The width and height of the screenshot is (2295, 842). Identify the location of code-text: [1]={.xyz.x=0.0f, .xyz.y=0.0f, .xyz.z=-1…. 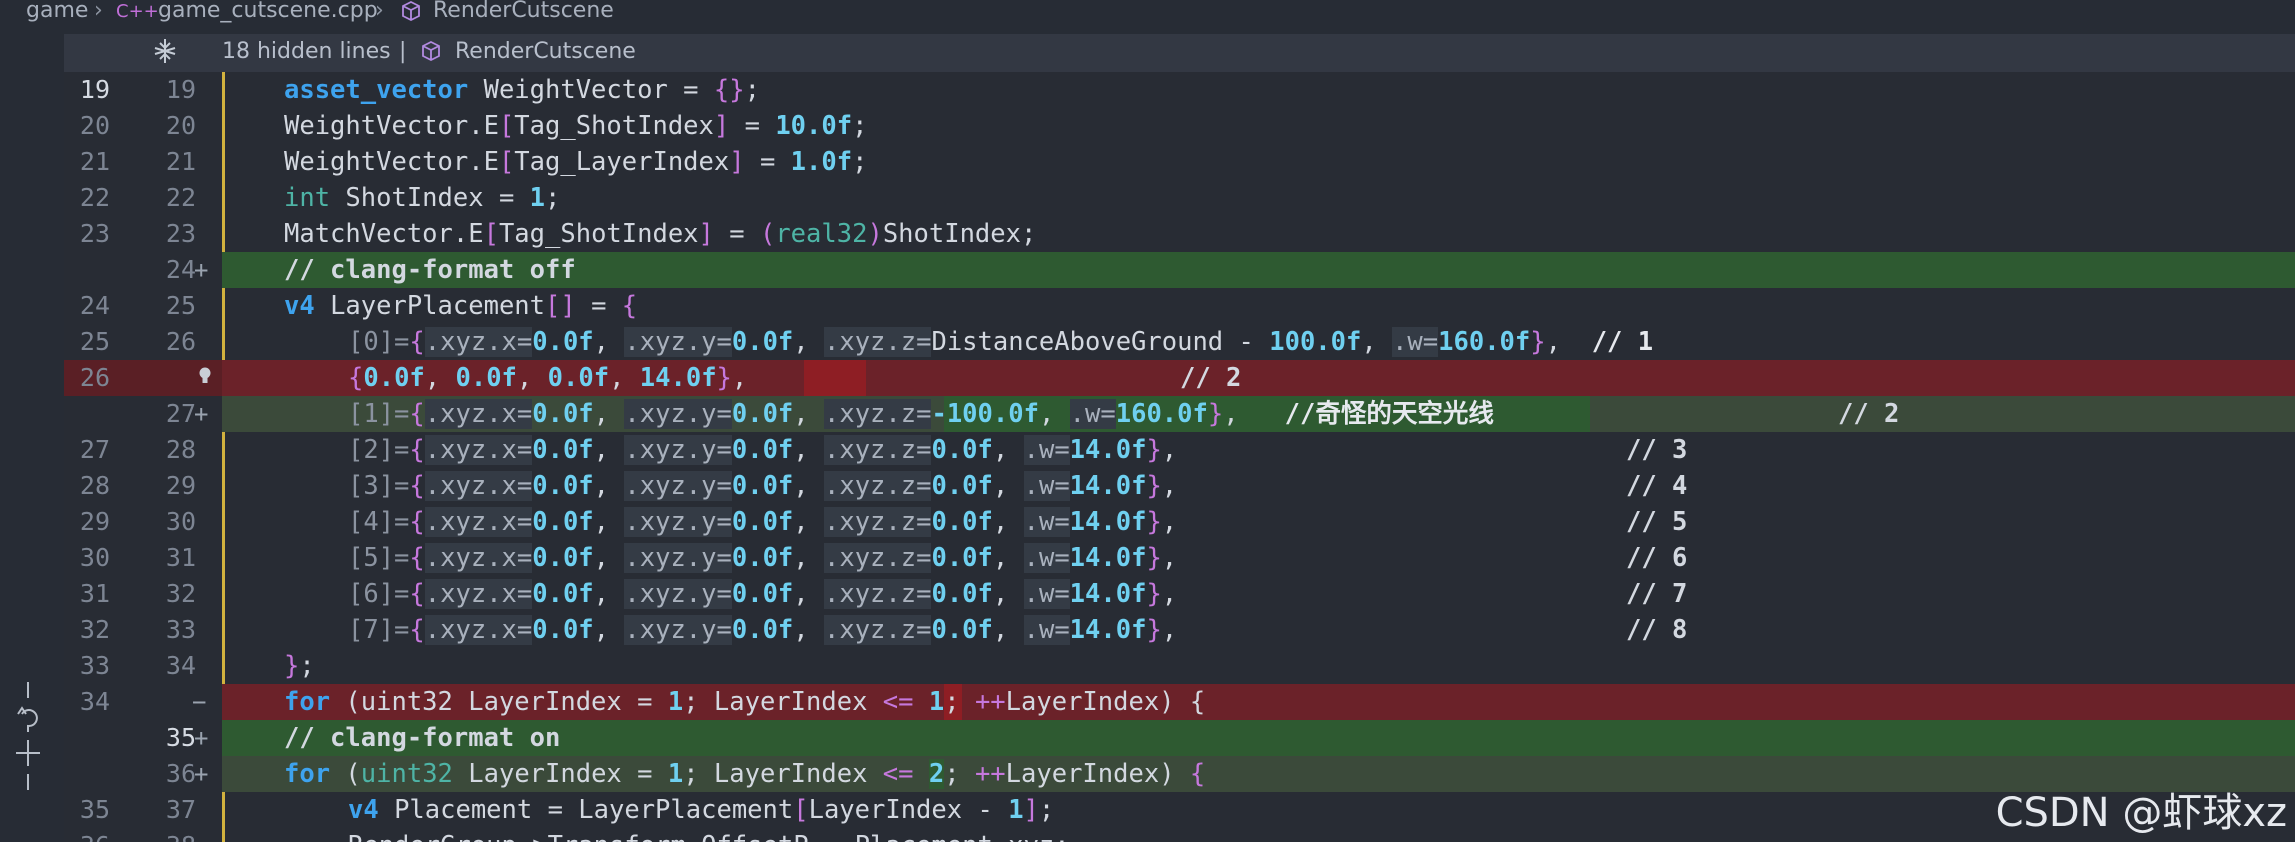
(921, 414).